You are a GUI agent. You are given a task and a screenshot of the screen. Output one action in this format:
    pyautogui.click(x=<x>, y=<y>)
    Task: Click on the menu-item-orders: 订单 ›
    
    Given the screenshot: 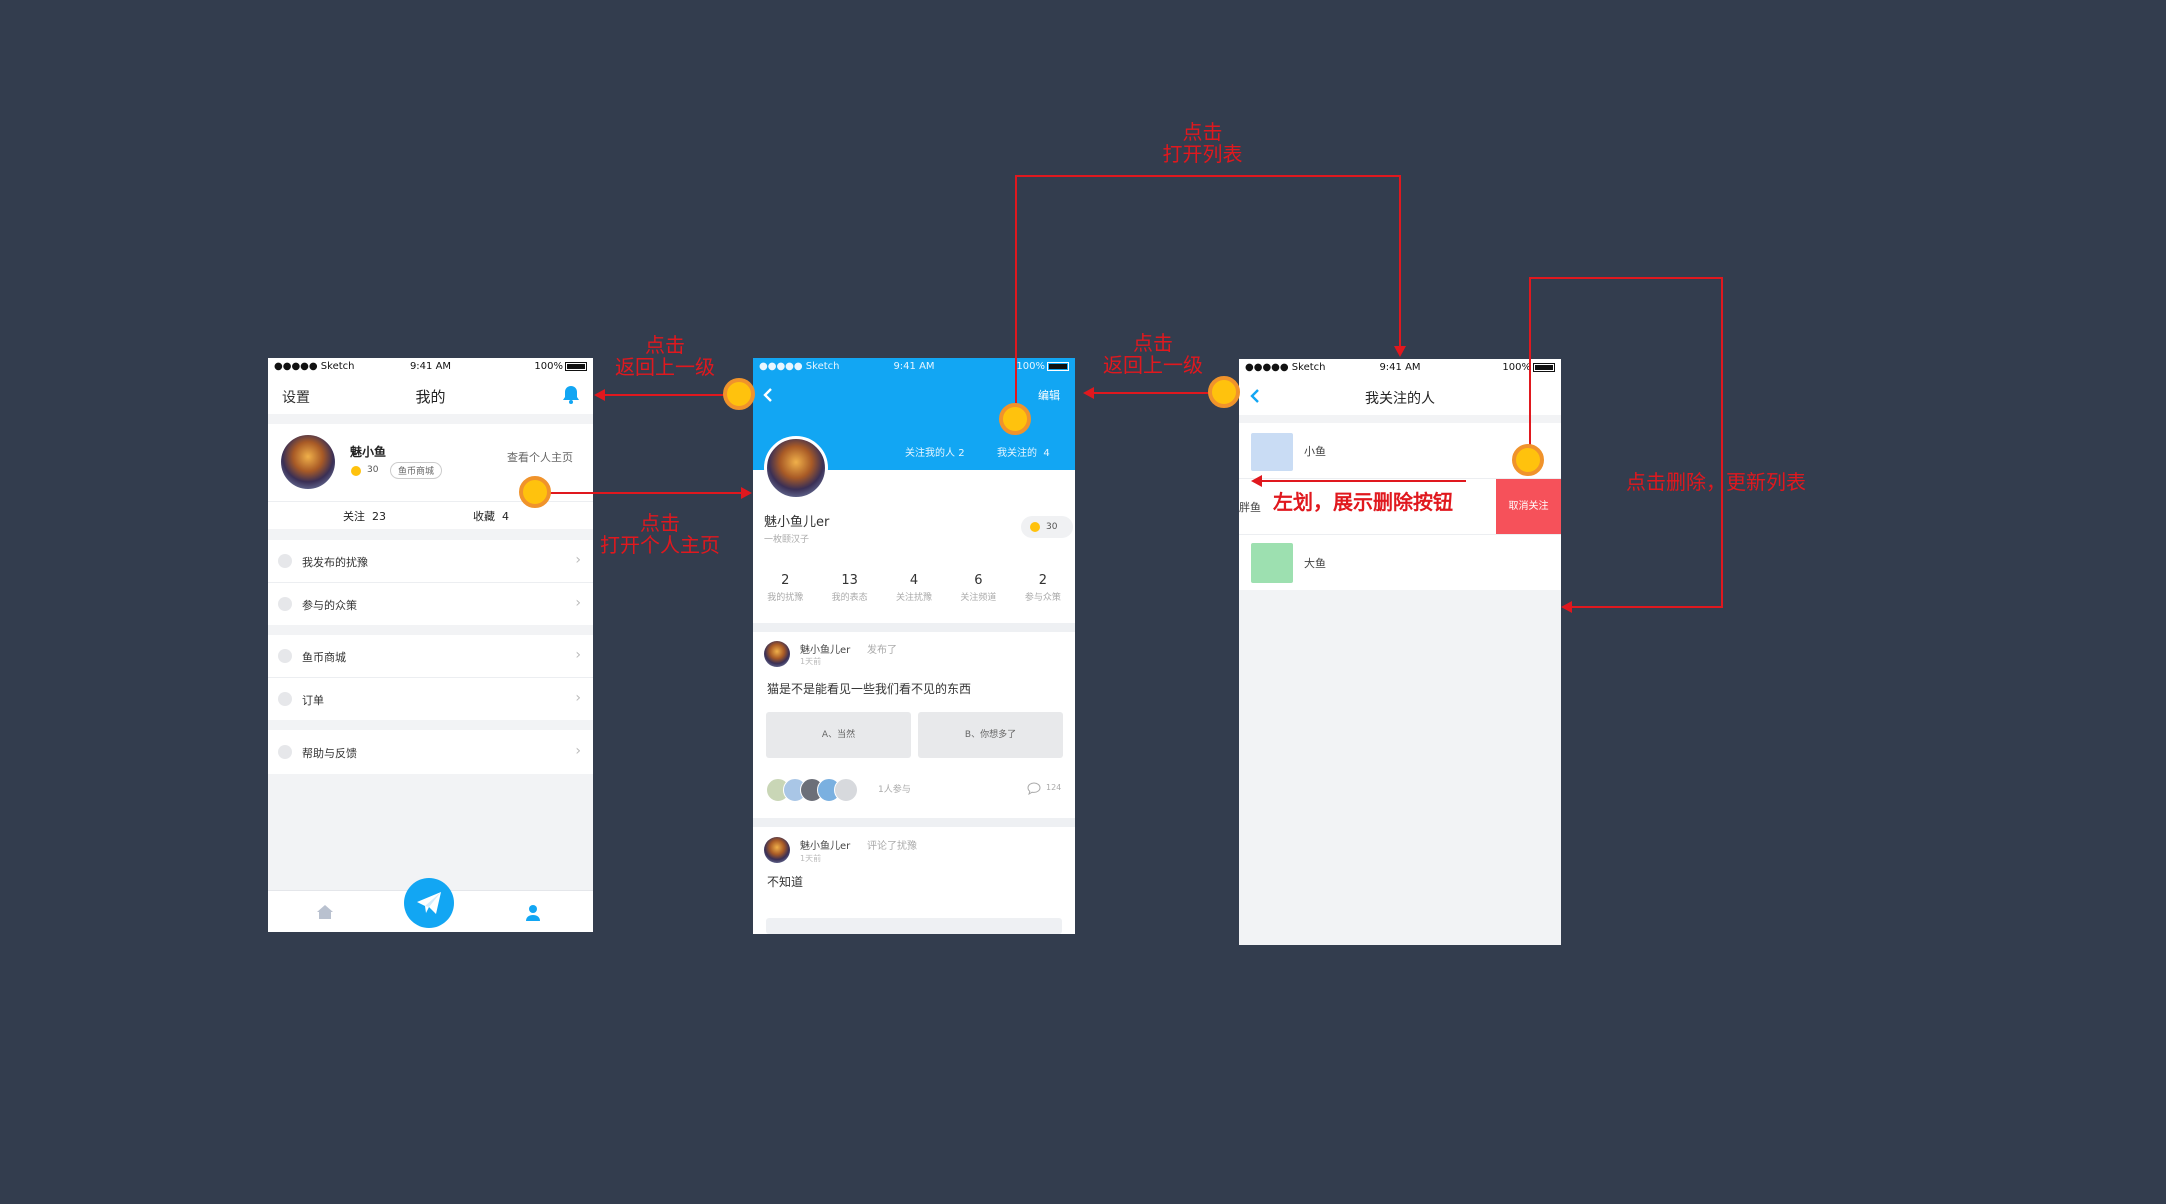 What is the action you would take?
    pyautogui.click(x=430, y=699)
    